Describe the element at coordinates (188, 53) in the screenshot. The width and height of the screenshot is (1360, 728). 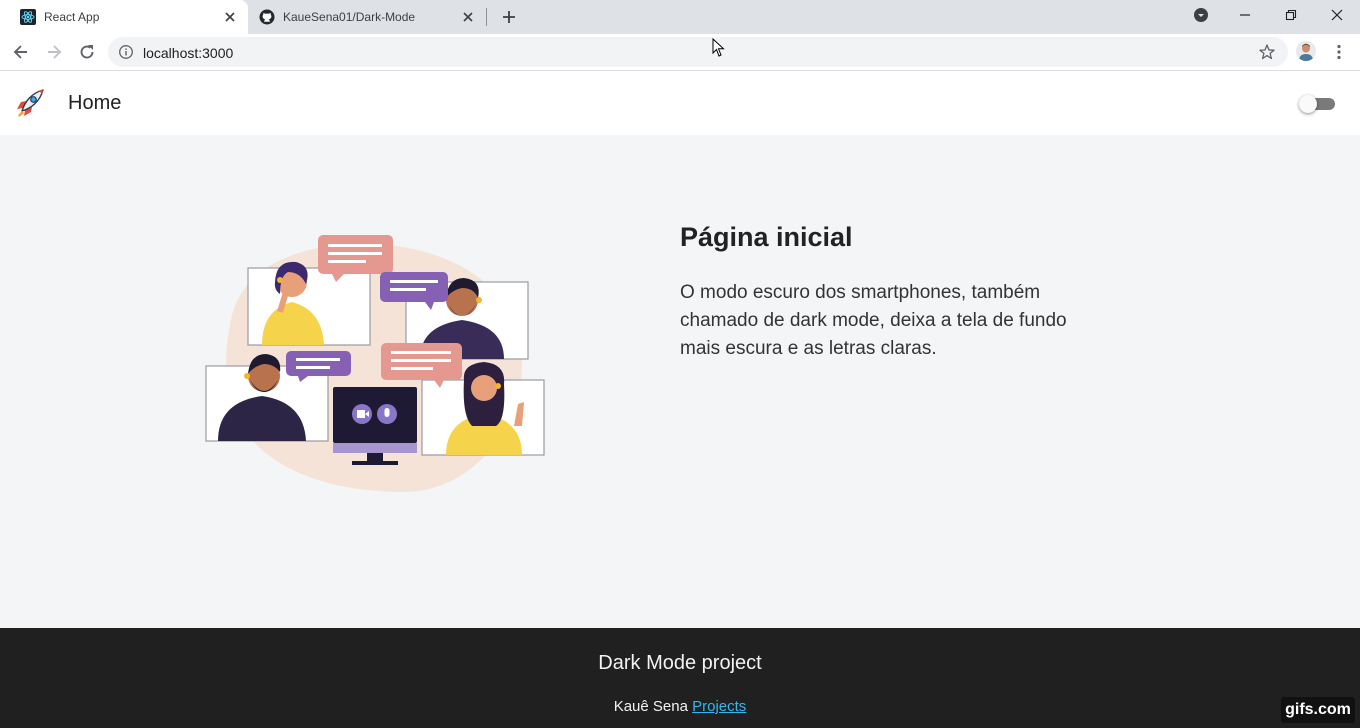
I see `url-text: localhost:3000` at that location.